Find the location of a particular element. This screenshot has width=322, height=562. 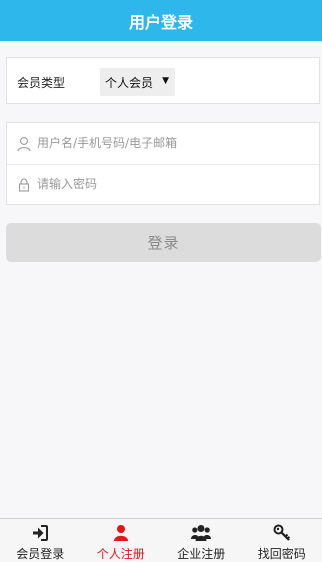

password-row is located at coordinates (163, 184).